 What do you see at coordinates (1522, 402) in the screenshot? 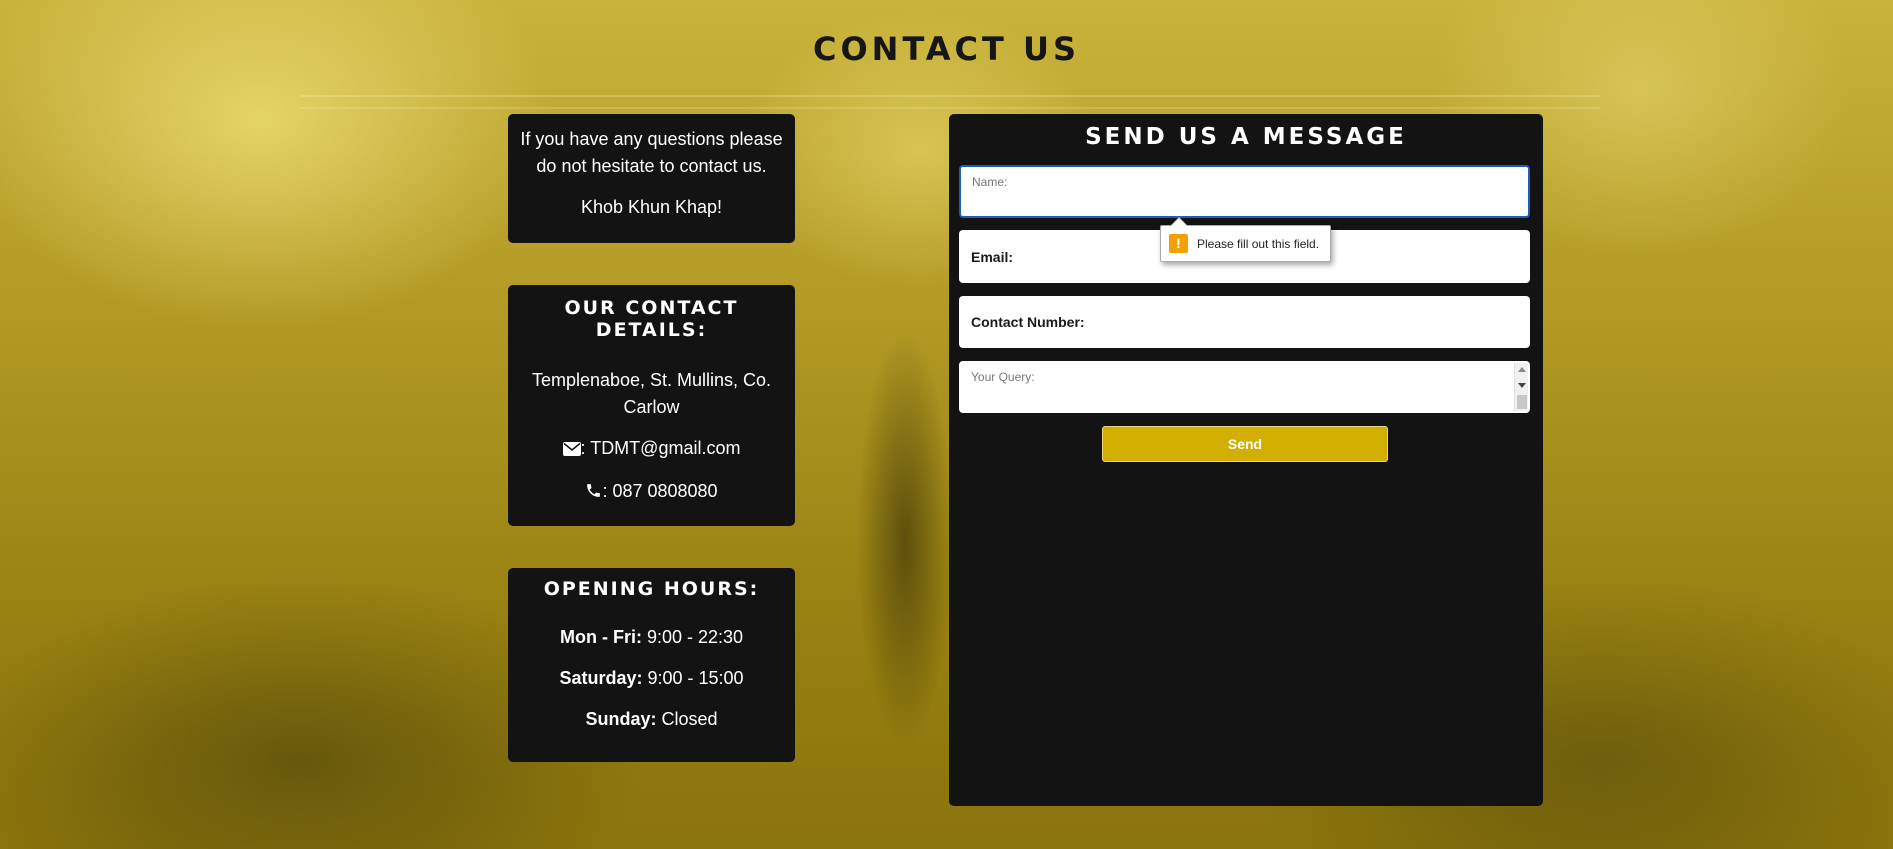
I see `resize-handle` at bounding box center [1522, 402].